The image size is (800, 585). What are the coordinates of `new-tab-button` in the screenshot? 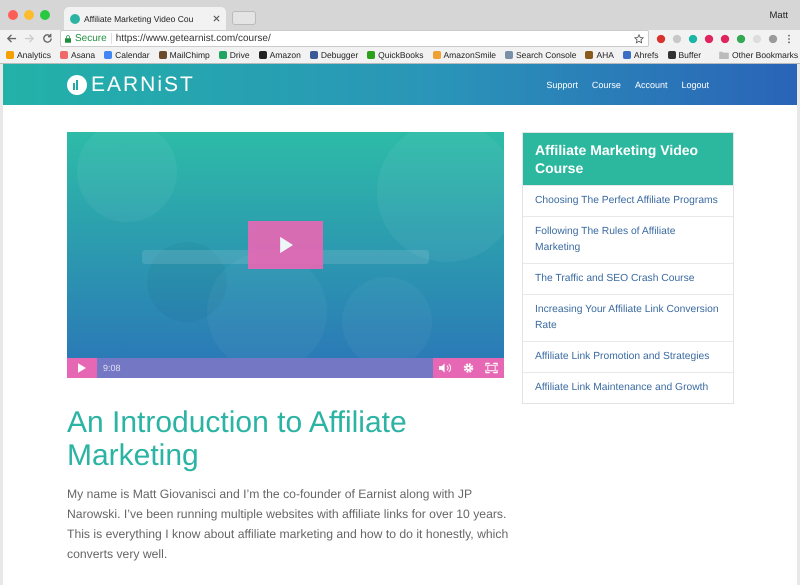 It's located at (244, 18).